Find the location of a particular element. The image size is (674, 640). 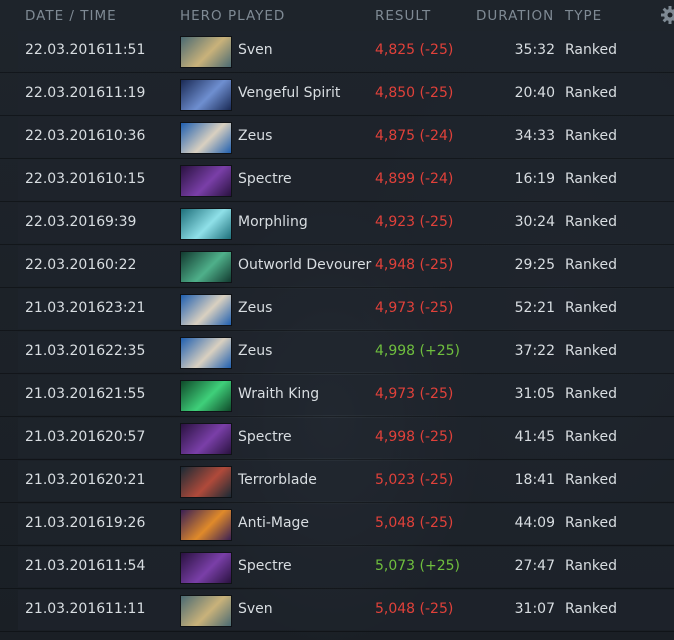

header-hero-played: HERO PLAYED is located at coordinates (232, 16).